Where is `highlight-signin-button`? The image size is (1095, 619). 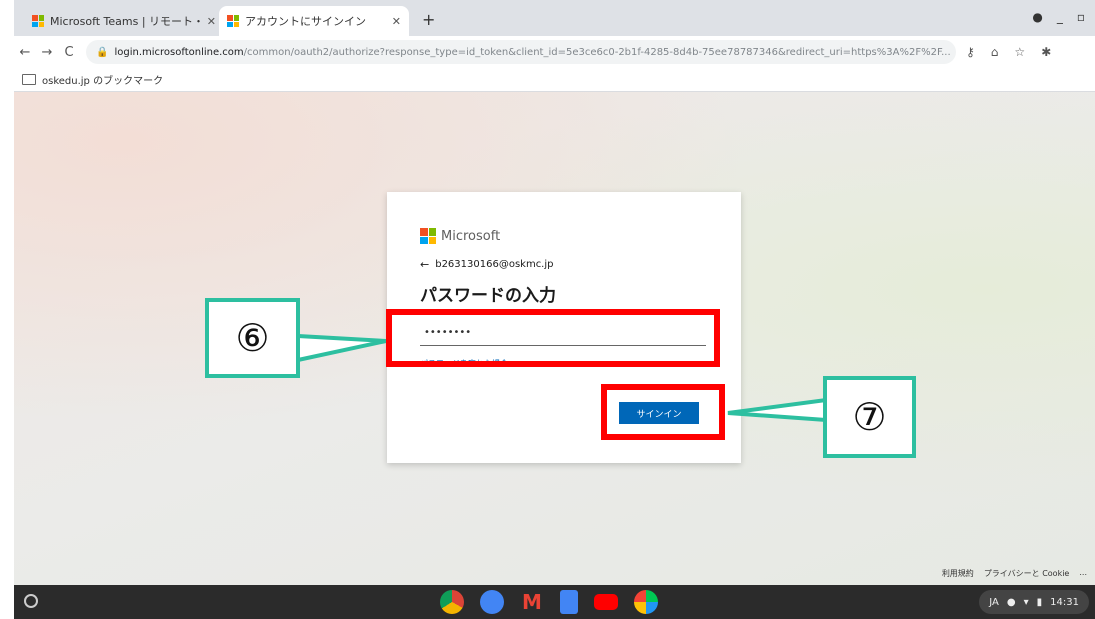 highlight-signin-button is located at coordinates (663, 412).